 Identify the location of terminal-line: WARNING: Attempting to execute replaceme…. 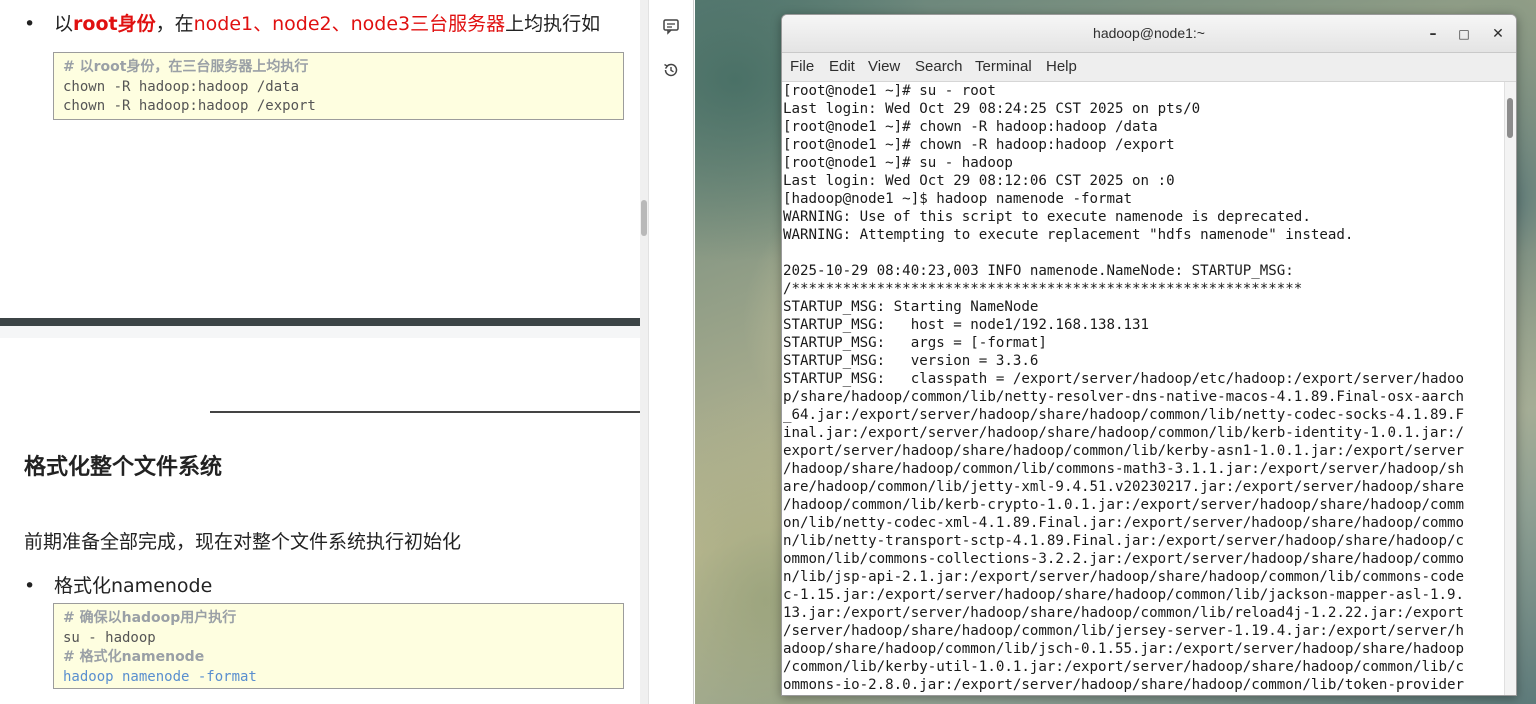
(1068, 235).